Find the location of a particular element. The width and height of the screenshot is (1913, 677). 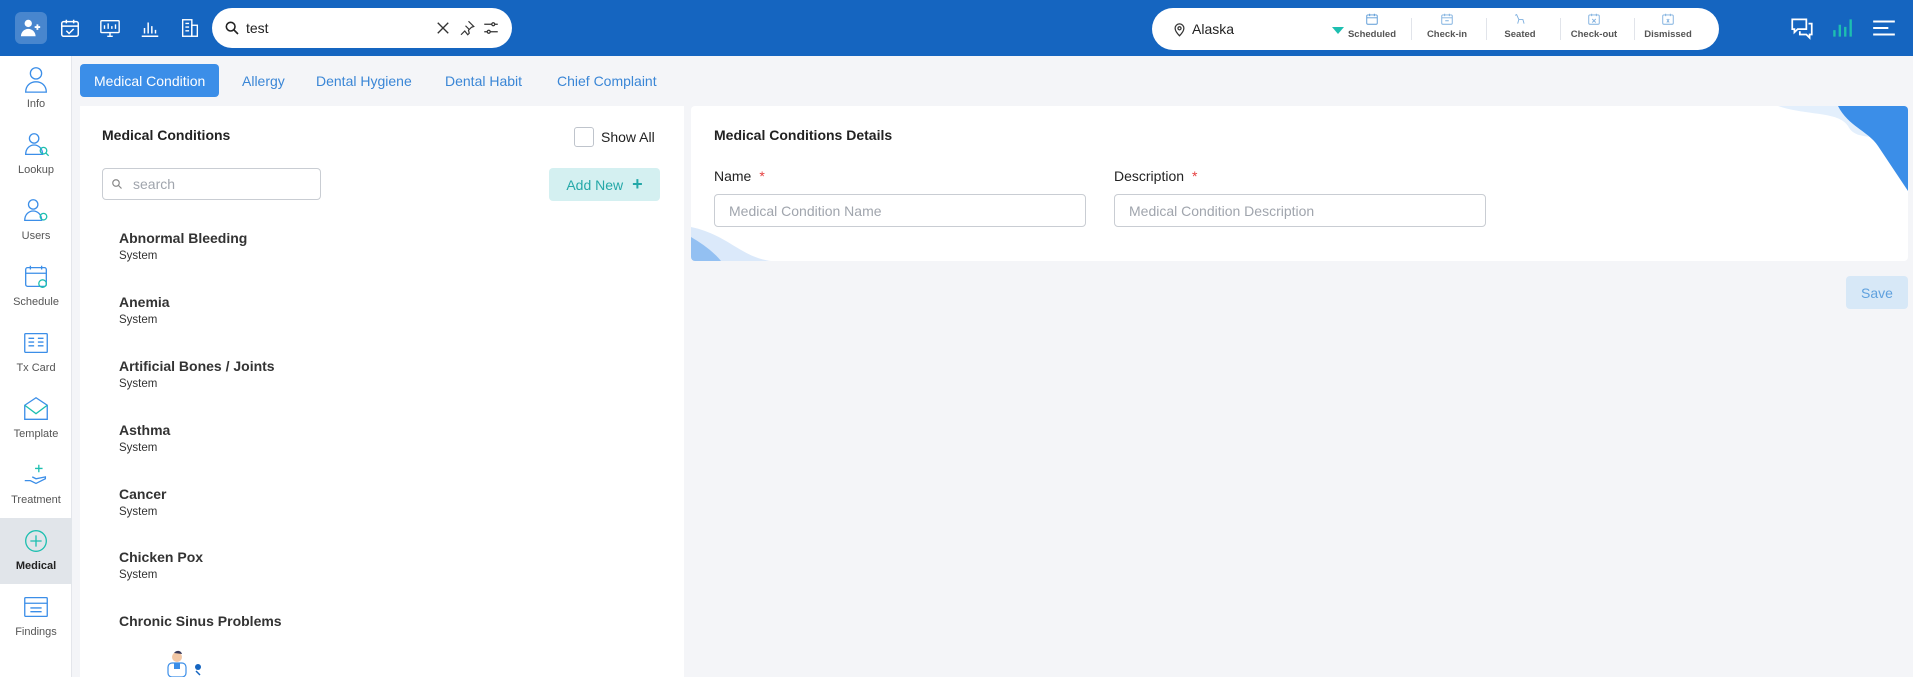

save-button: Save is located at coordinates (1877, 292).